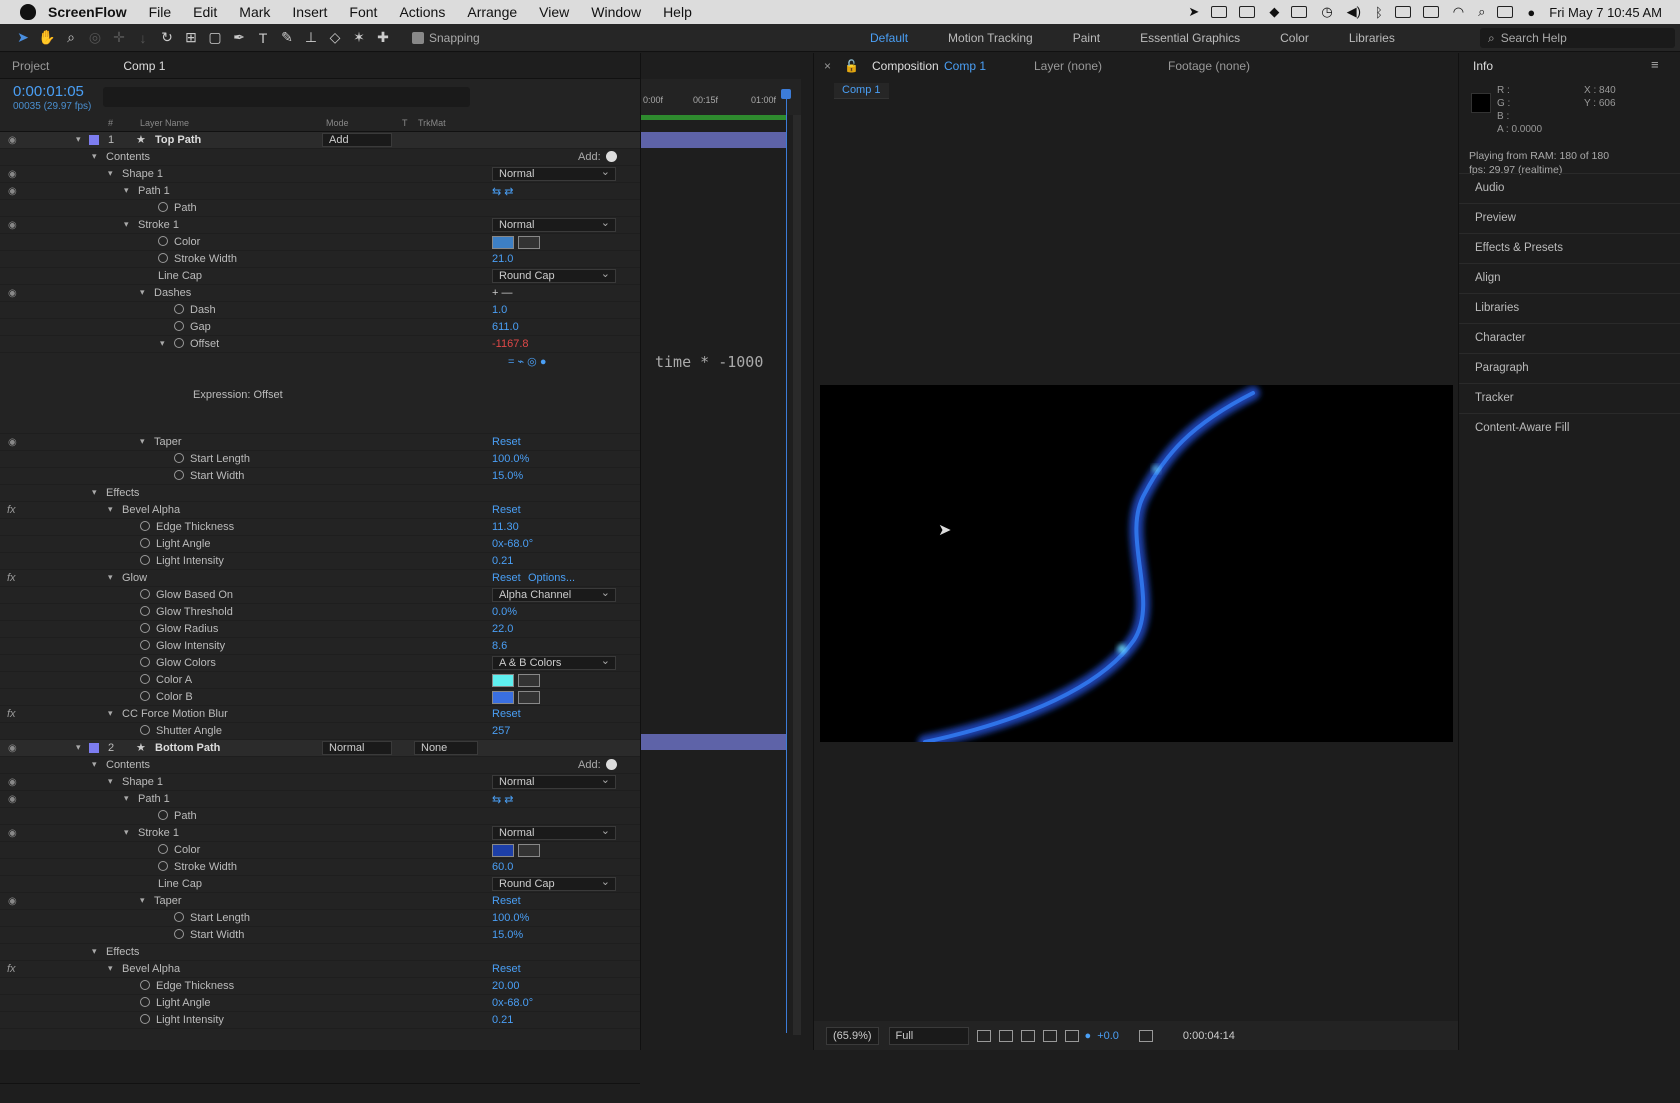 This screenshot has height=1103, width=1680. I want to click on section-character: Character, so click(1569, 338).